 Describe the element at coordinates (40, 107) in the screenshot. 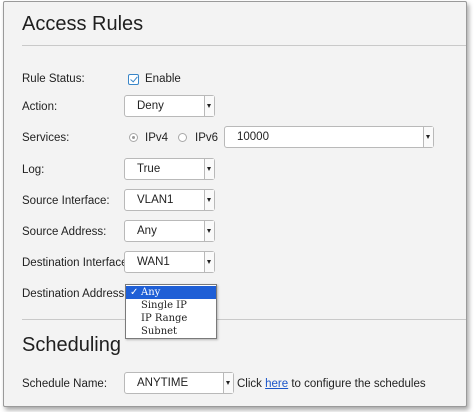

I see `action-label: Action:` at that location.